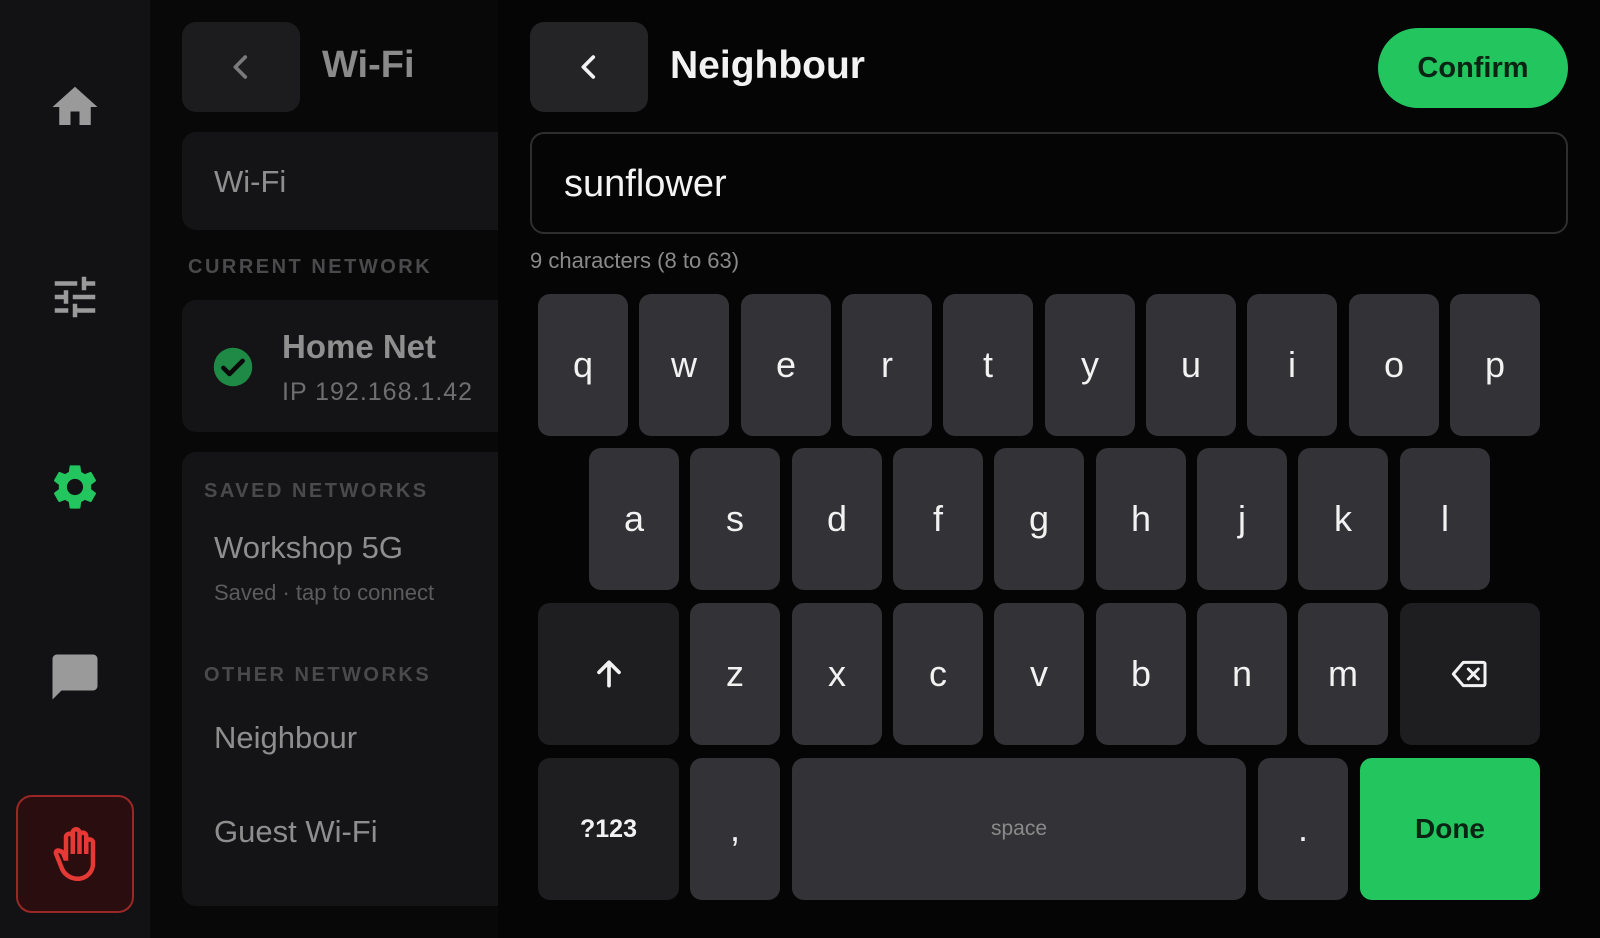  I want to click on key-g: g, so click(1039, 519).